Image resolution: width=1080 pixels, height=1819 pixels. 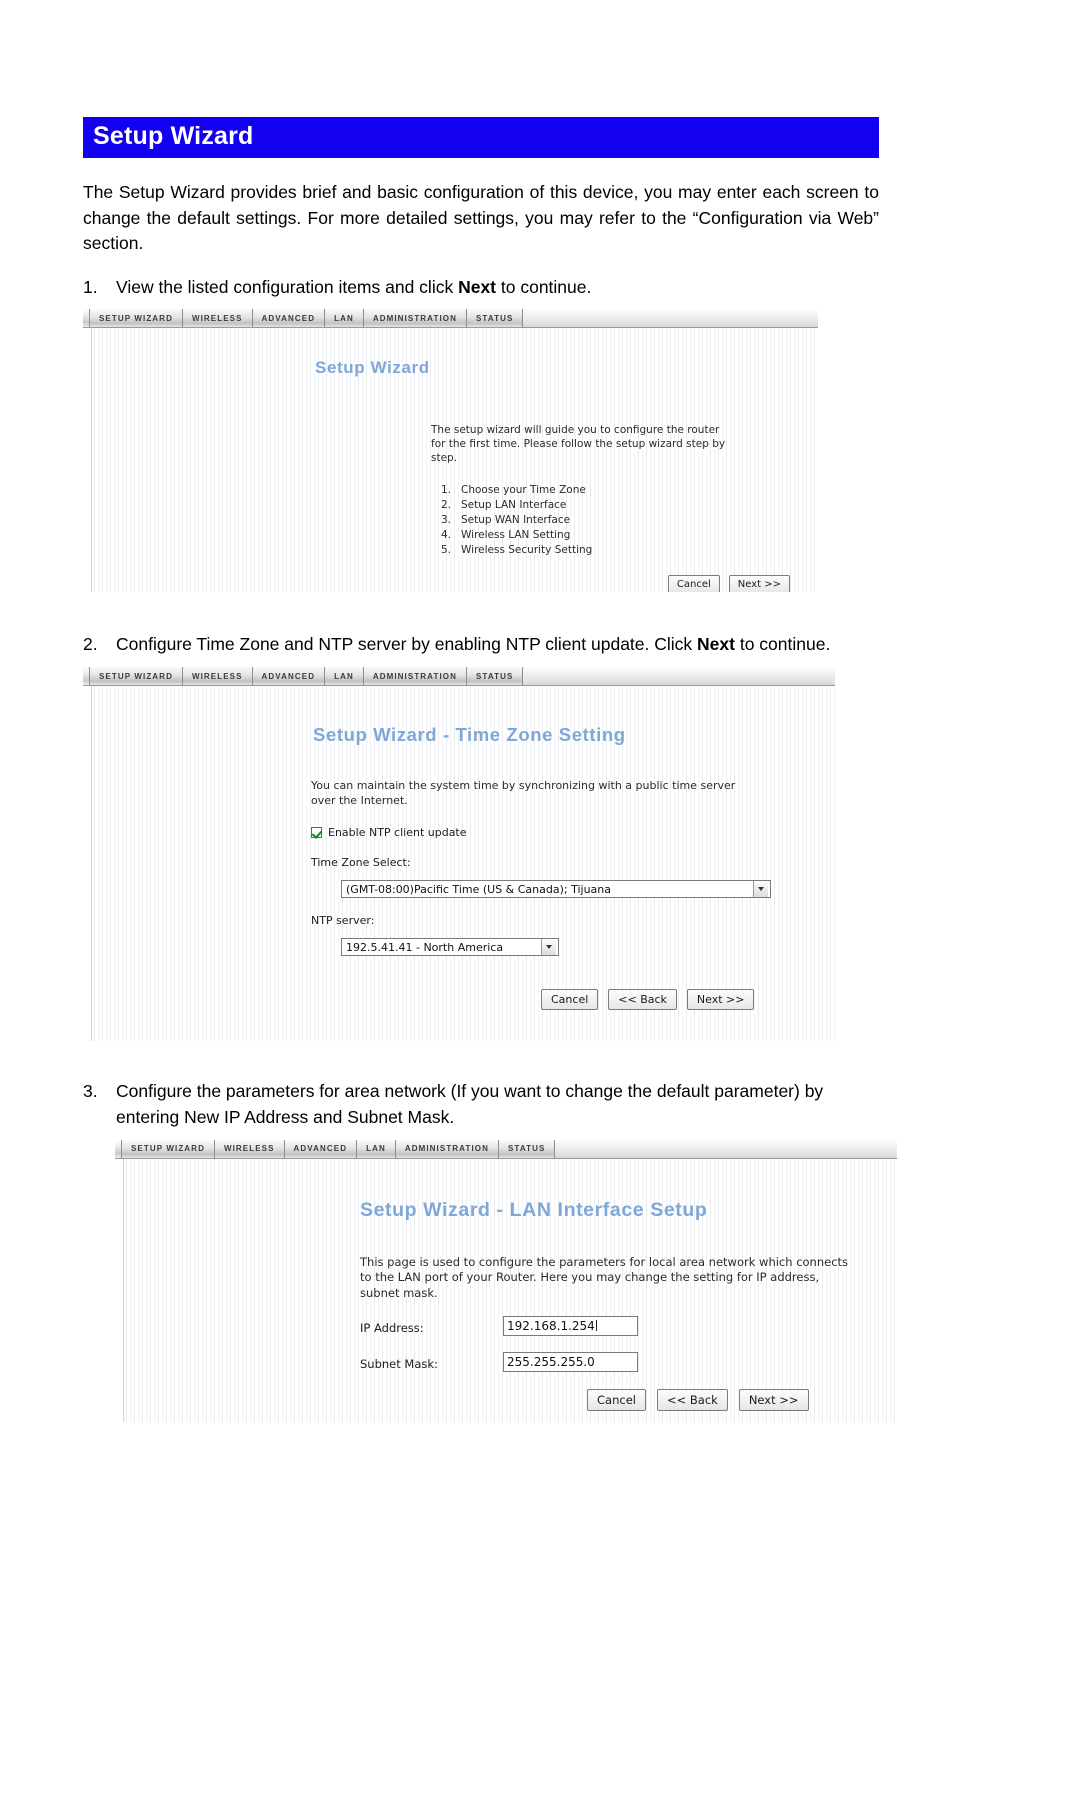 I want to click on list-item-number: 4., so click(x=446, y=535).